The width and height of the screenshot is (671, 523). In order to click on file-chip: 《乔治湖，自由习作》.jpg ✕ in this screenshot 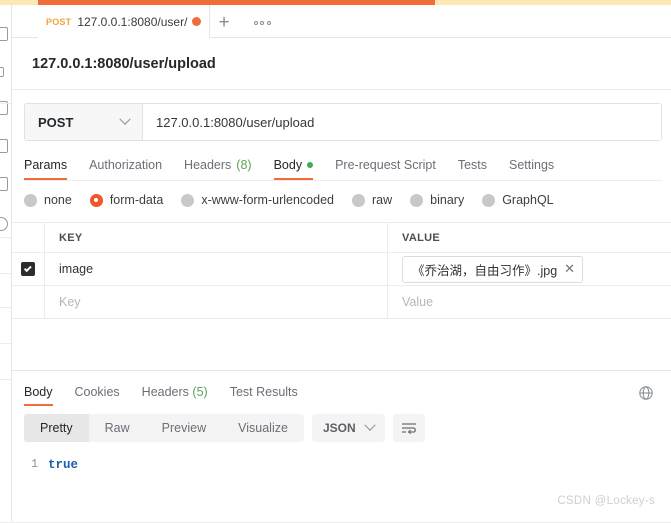, I will do `click(493, 269)`.